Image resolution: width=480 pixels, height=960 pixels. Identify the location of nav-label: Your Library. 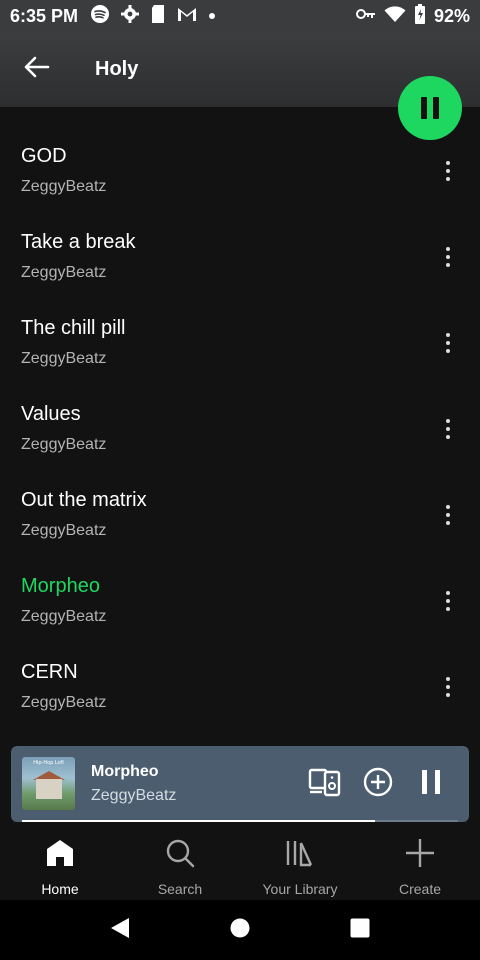
(300, 889).